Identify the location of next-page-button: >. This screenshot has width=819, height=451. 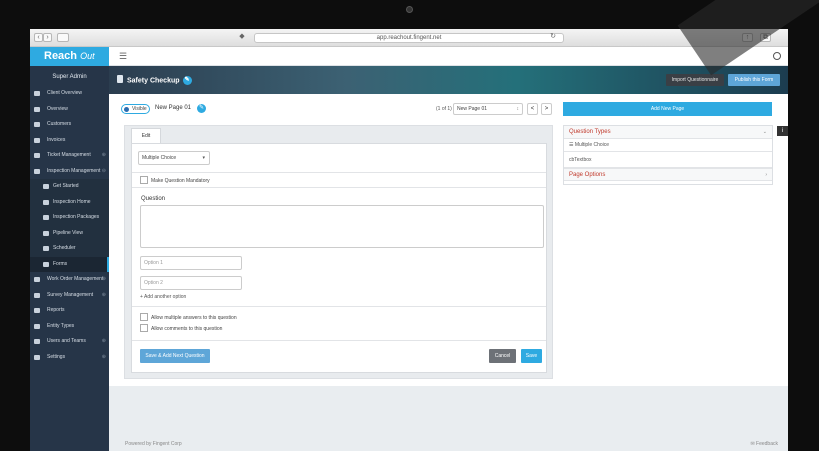
(546, 109).